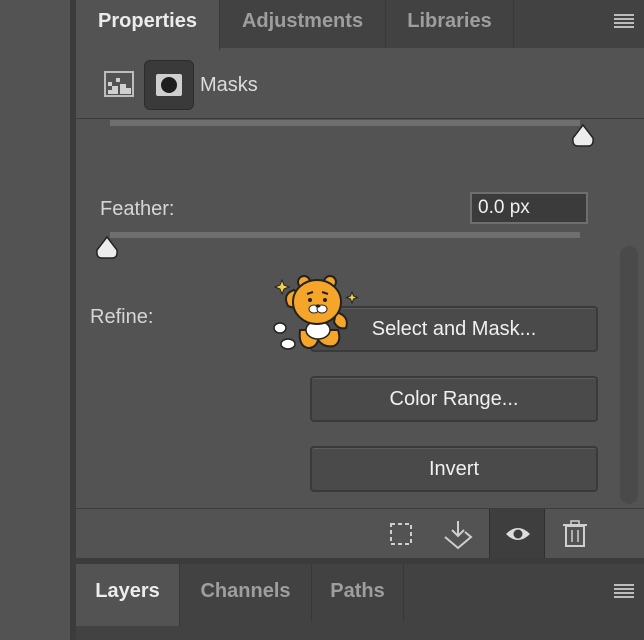  What do you see at coordinates (575, 534) in the screenshot?
I see `trash-icon` at bounding box center [575, 534].